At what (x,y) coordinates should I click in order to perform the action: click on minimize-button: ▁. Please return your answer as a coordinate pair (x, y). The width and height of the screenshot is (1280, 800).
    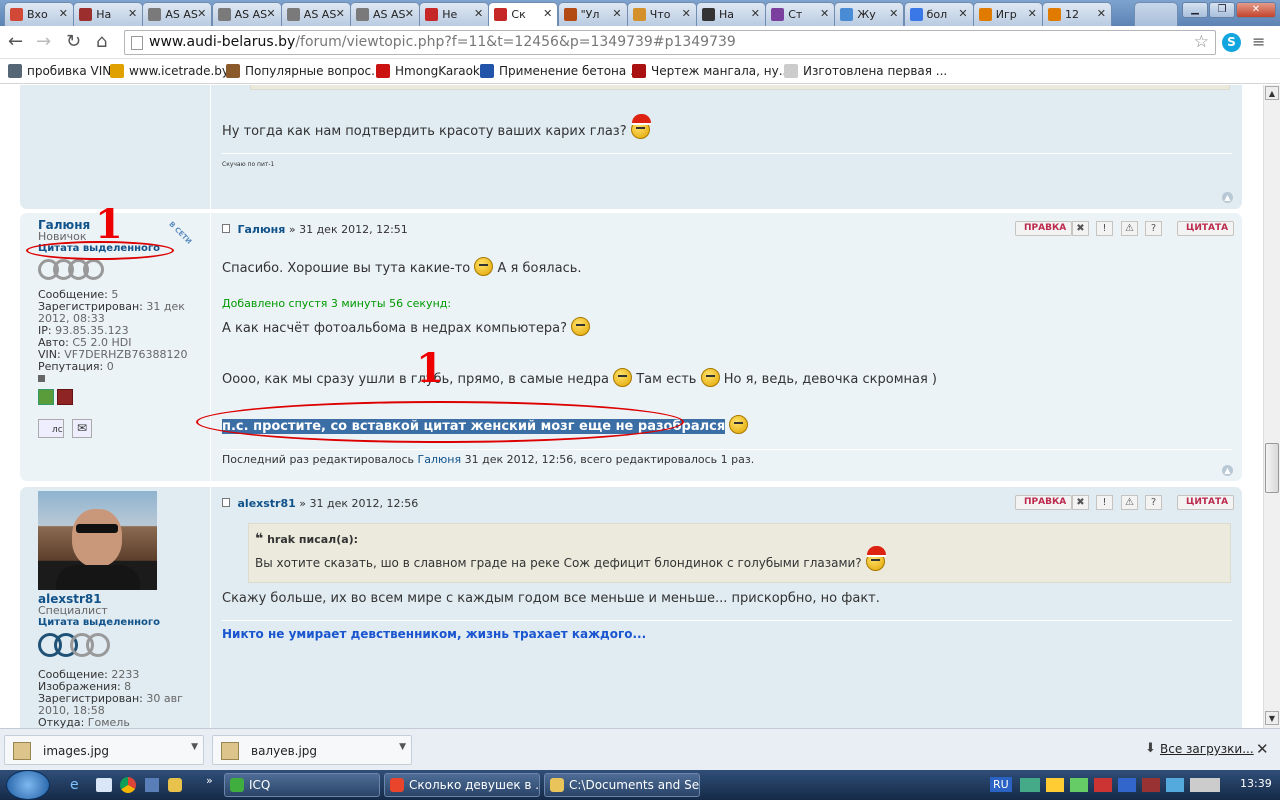
    Looking at the image, I should click on (1195, 10).